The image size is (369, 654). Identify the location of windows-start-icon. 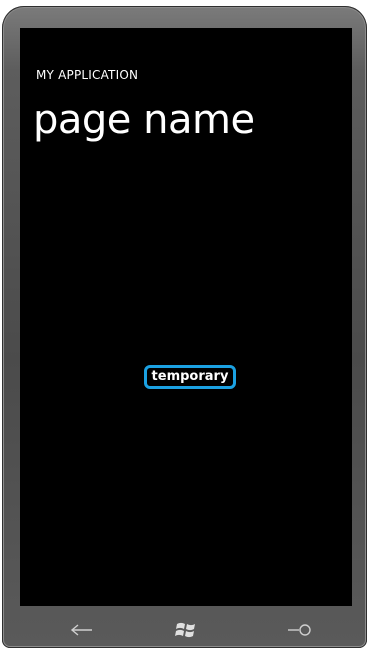
(185, 630).